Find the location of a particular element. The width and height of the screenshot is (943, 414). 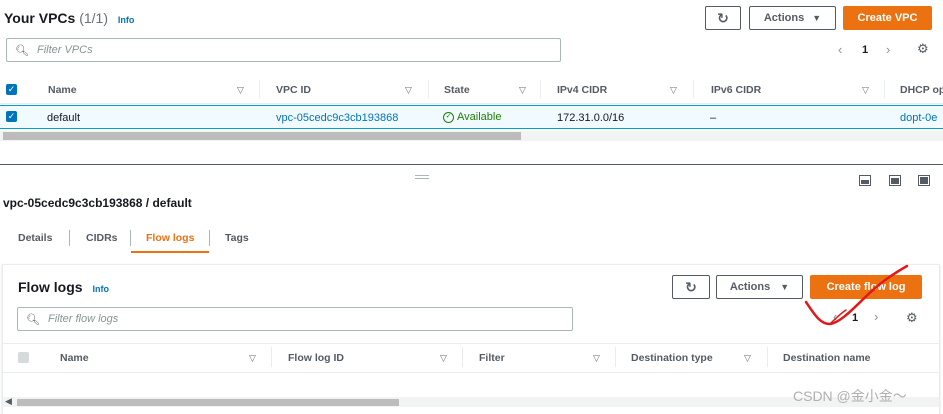

vpc-actions-button: Actions ▼ is located at coordinates (792, 18).